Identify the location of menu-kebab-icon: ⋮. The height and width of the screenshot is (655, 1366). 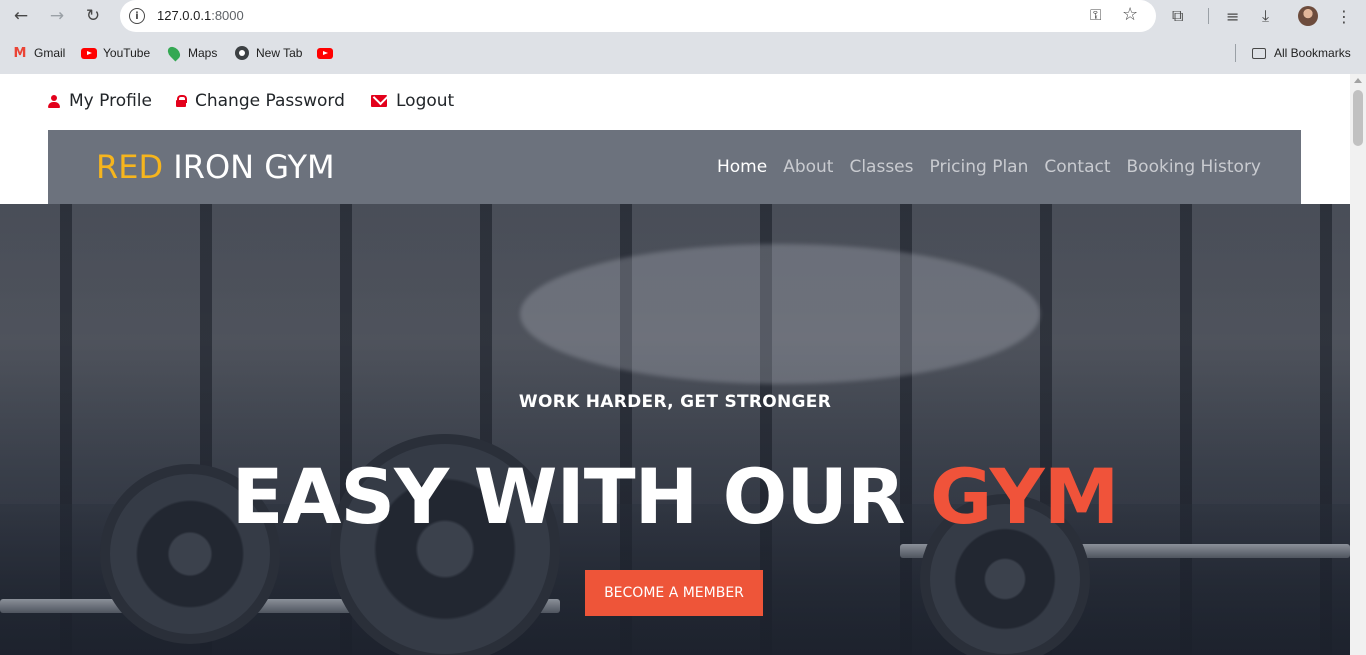
(1344, 16).